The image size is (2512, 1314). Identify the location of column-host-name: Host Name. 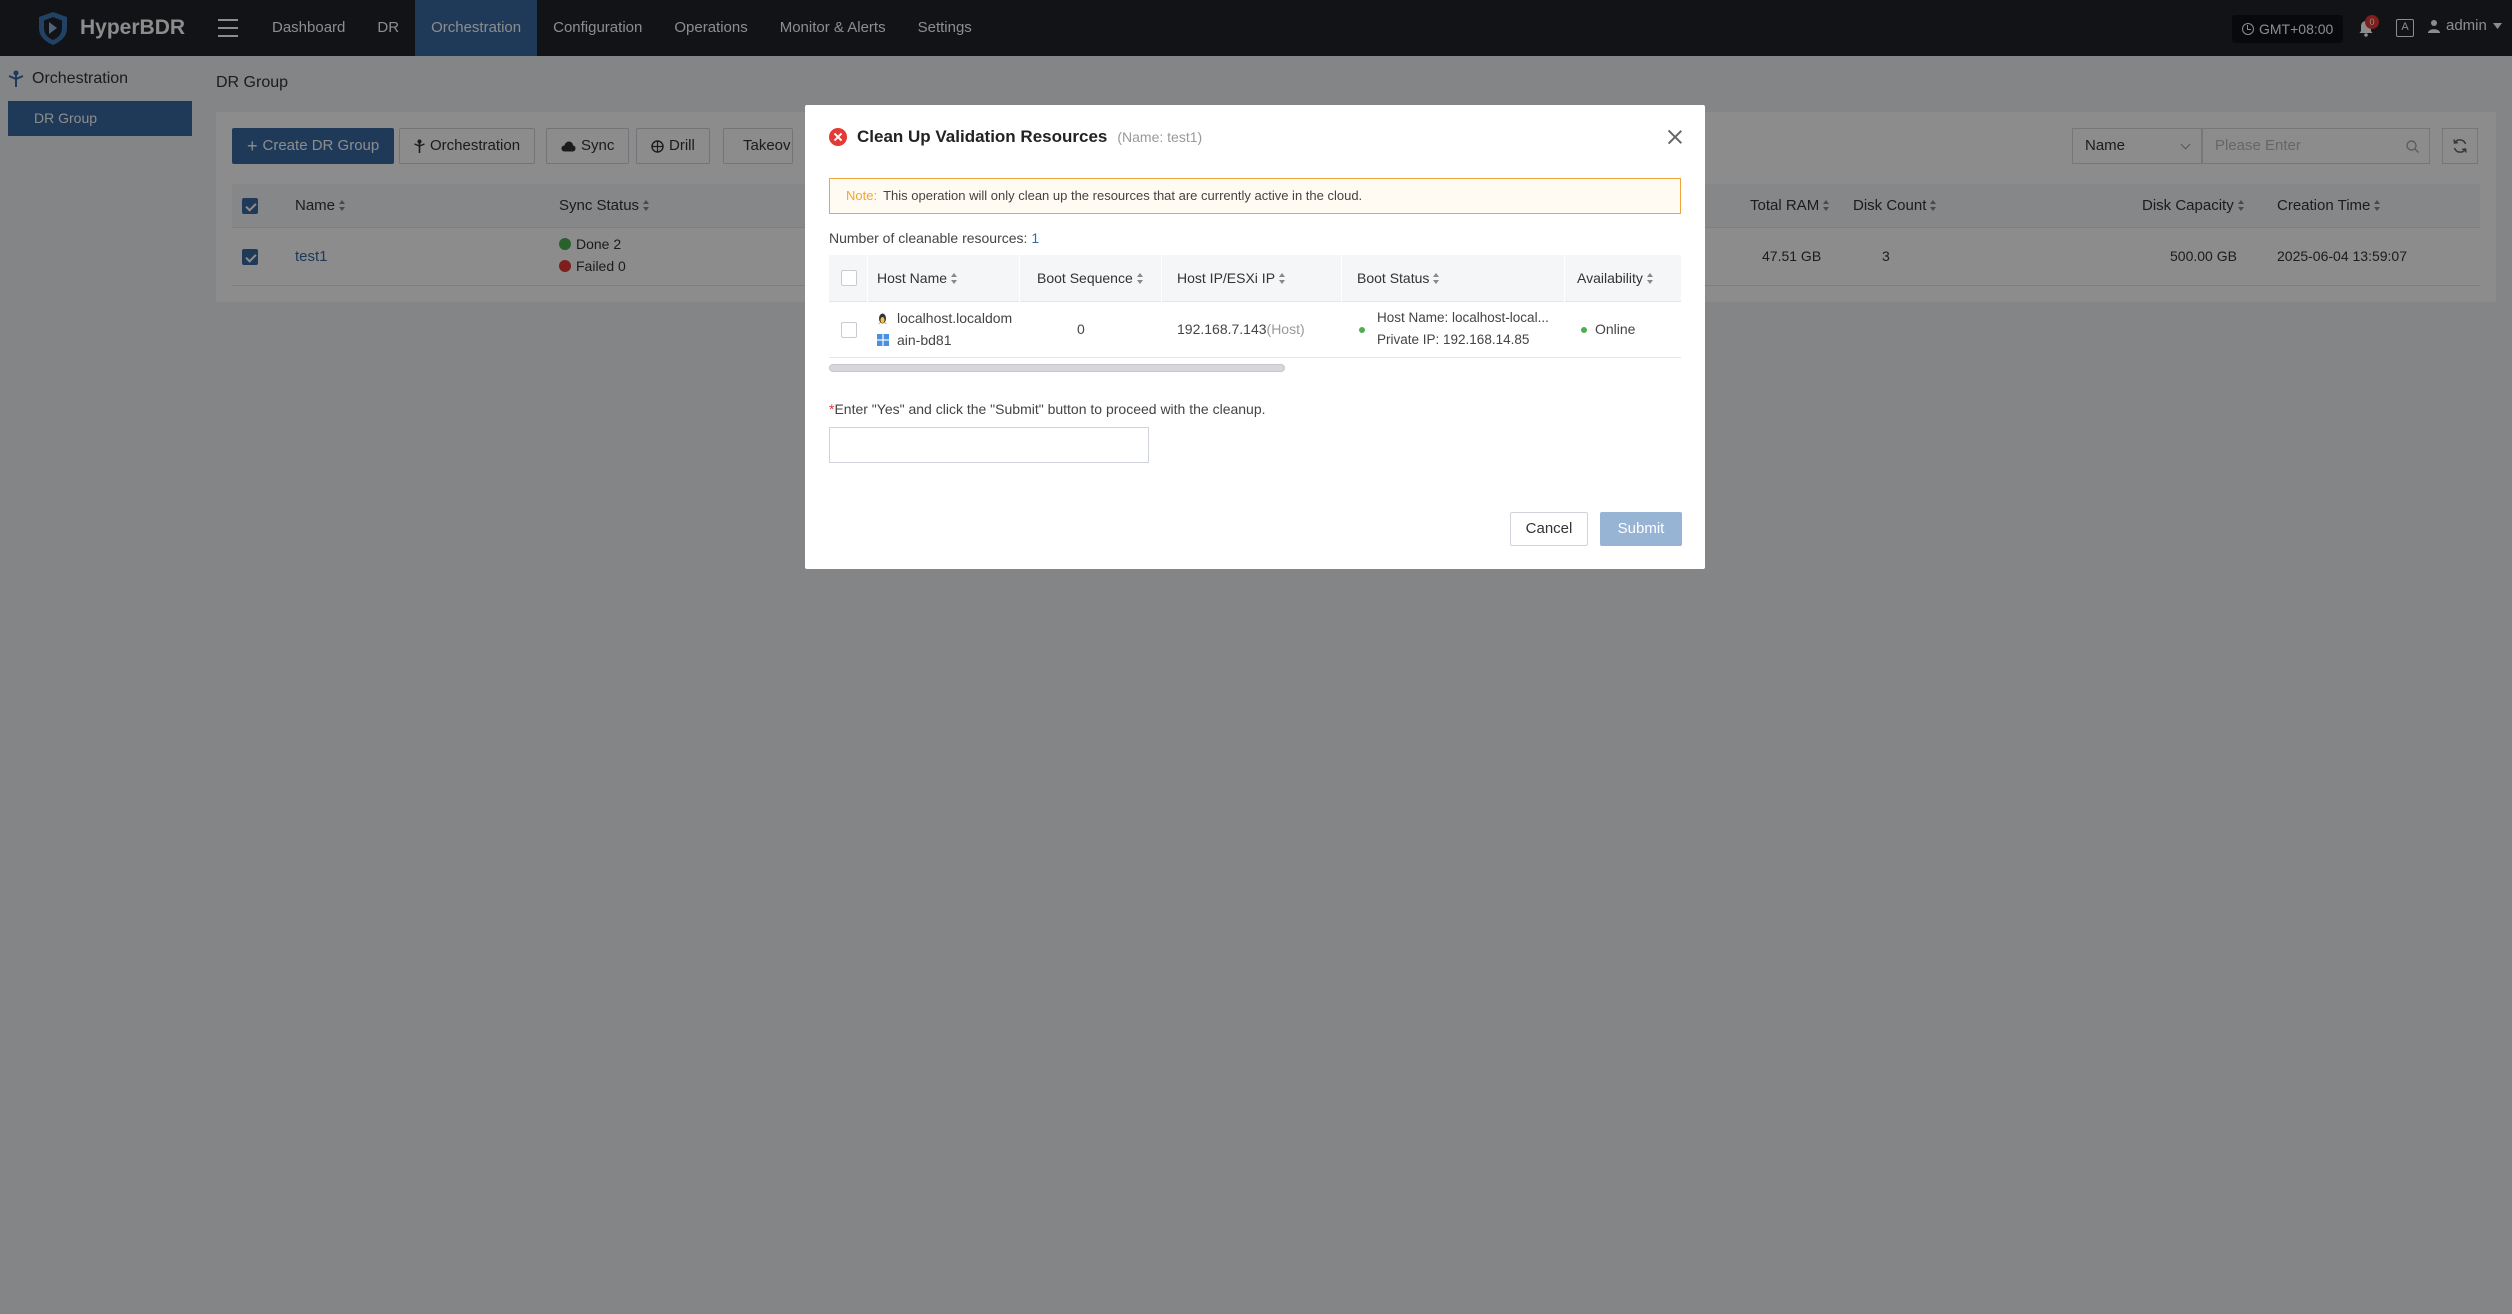
(917, 278).